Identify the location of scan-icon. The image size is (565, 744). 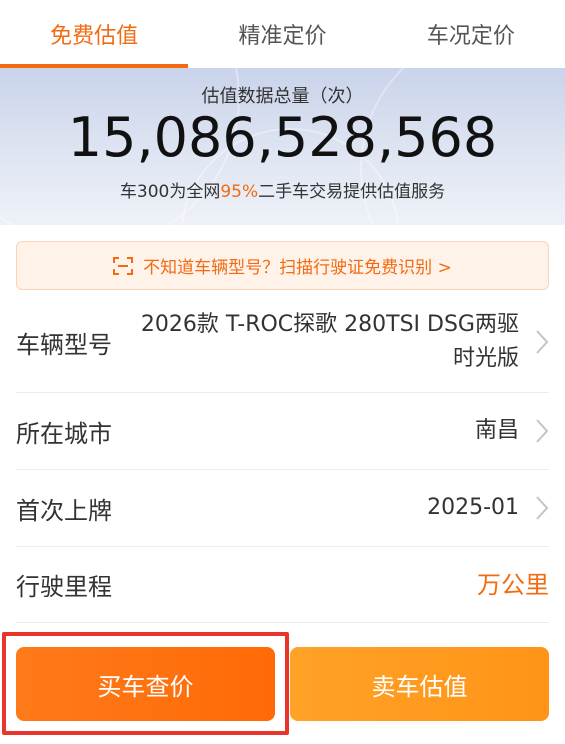
(123, 265).